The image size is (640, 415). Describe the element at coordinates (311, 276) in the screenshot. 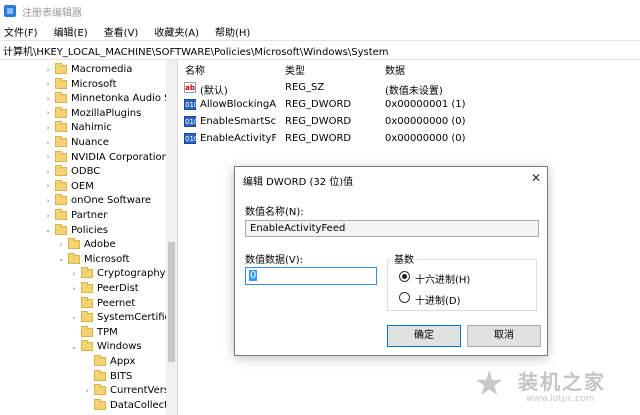

I see `value-data-input: 0` at that location.